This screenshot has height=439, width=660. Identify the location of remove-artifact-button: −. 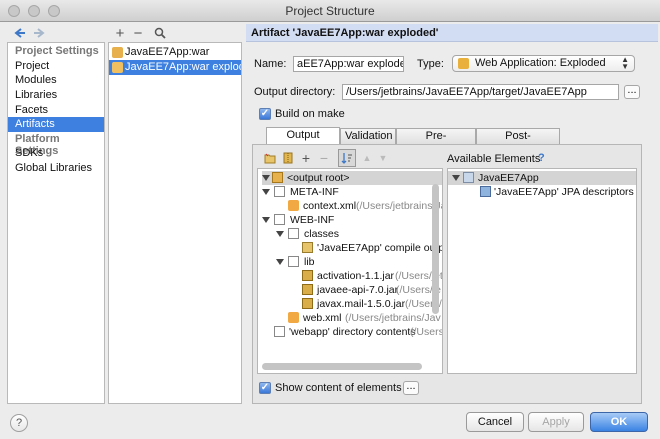
(138, 33).